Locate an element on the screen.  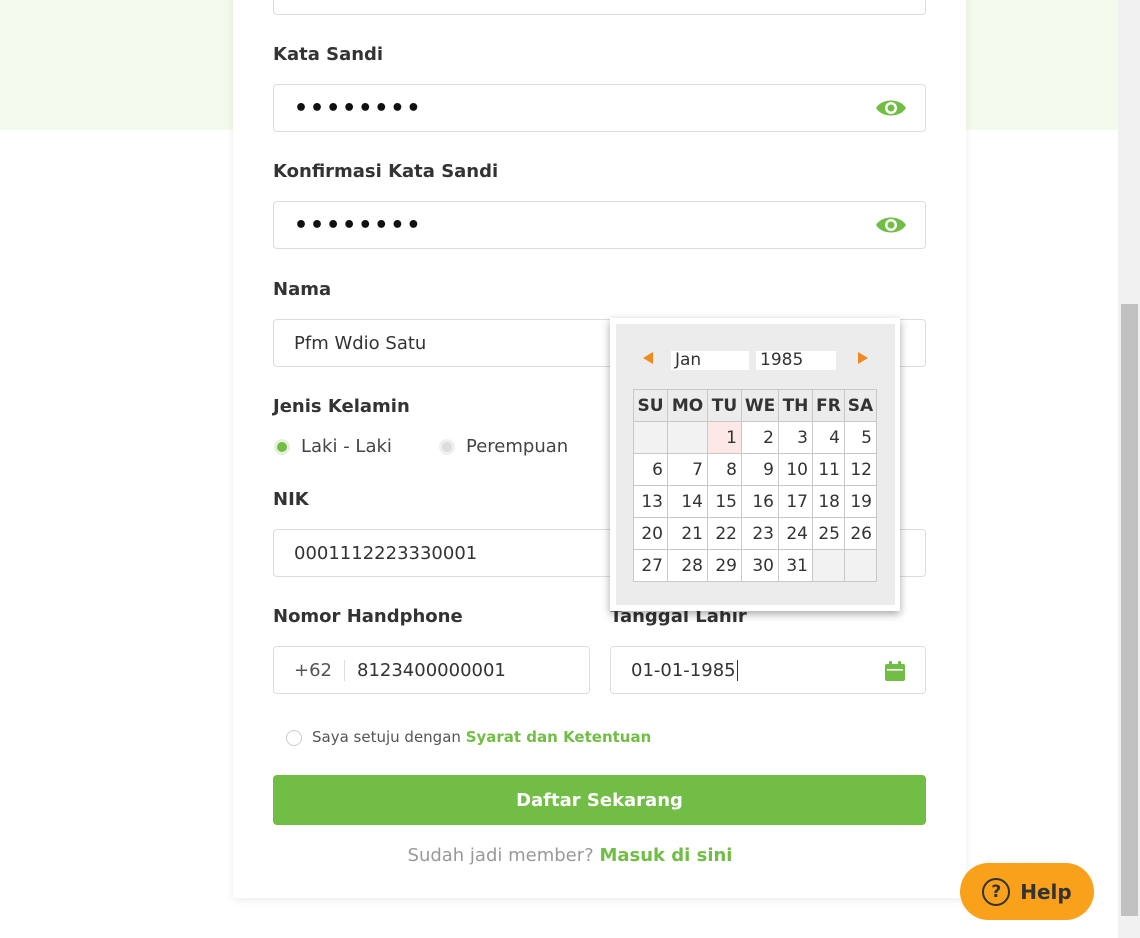
terms-text: Saya setuju dengan Syarat dan Ketentuan is located at coordinates (481, 737).